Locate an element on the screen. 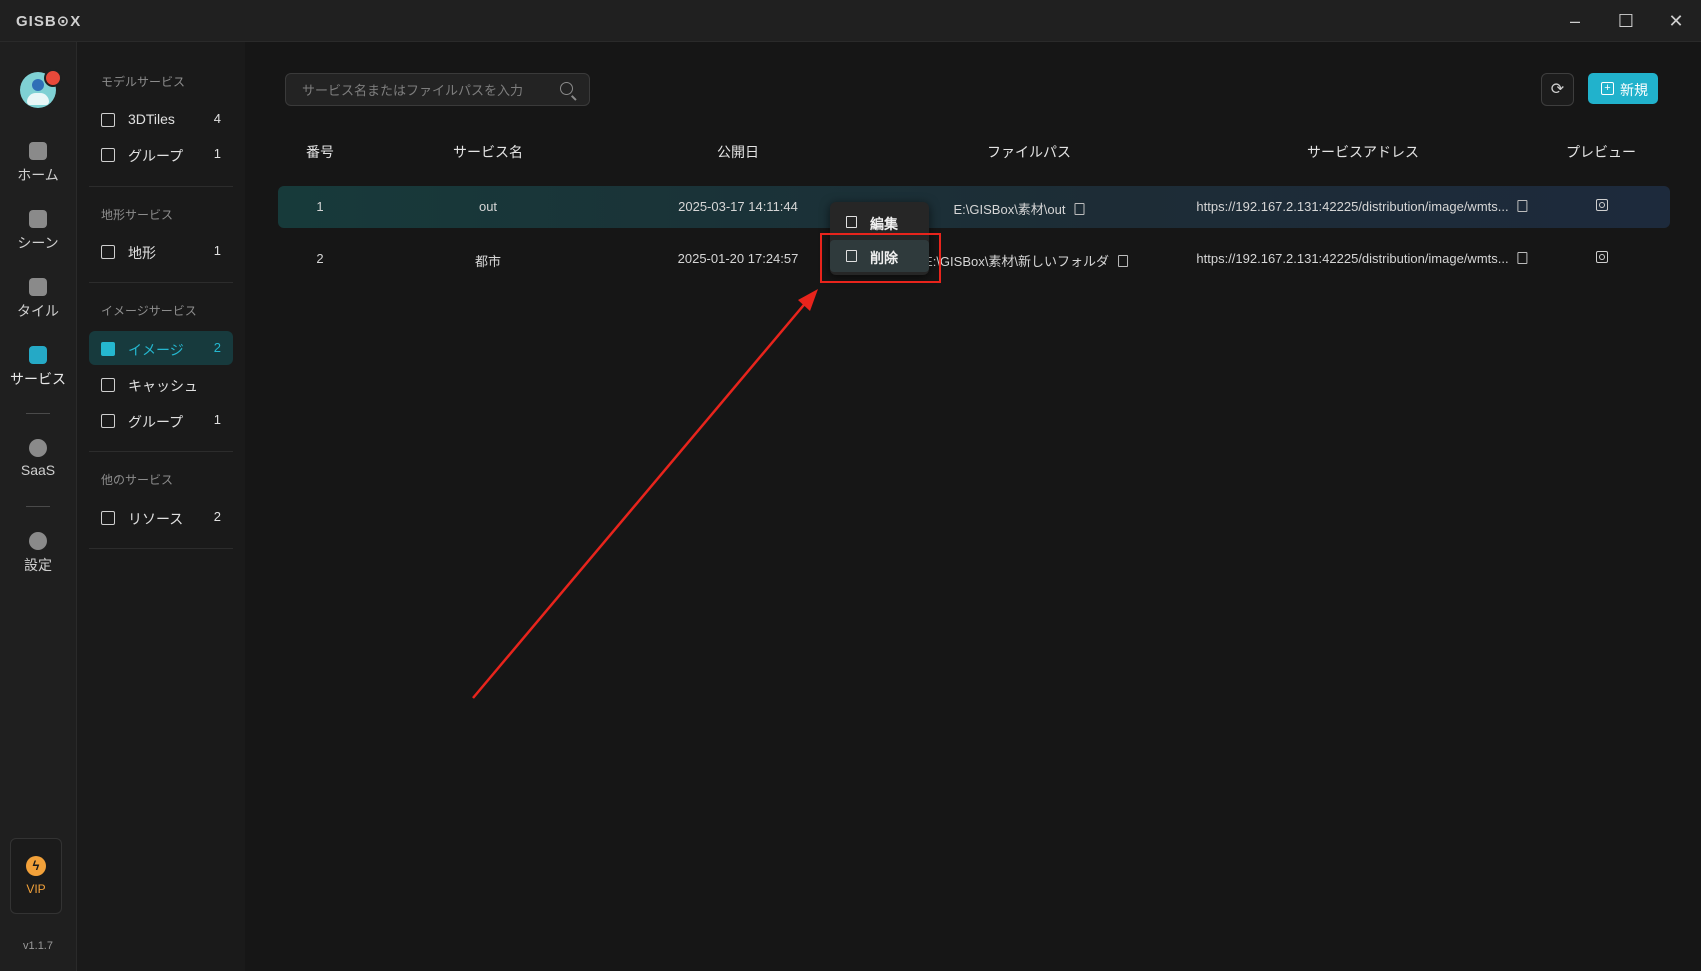  sidebar-item-count: 4 is located at coordinates (217, 118).